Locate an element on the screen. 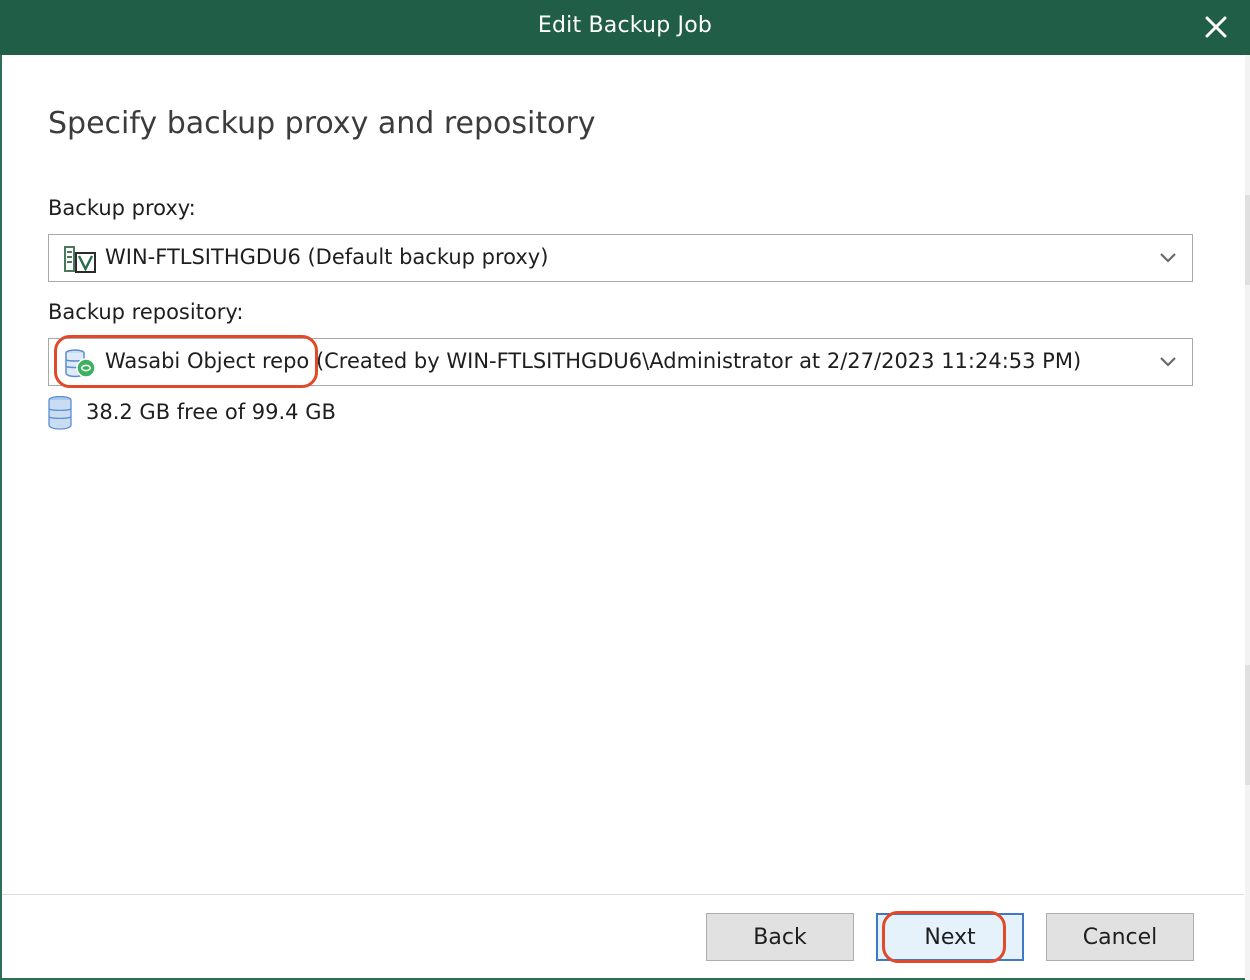 The width and height of the screenshot is (1250, 980). window-title: Edit Backup Job is located at coordinates (625, 25).